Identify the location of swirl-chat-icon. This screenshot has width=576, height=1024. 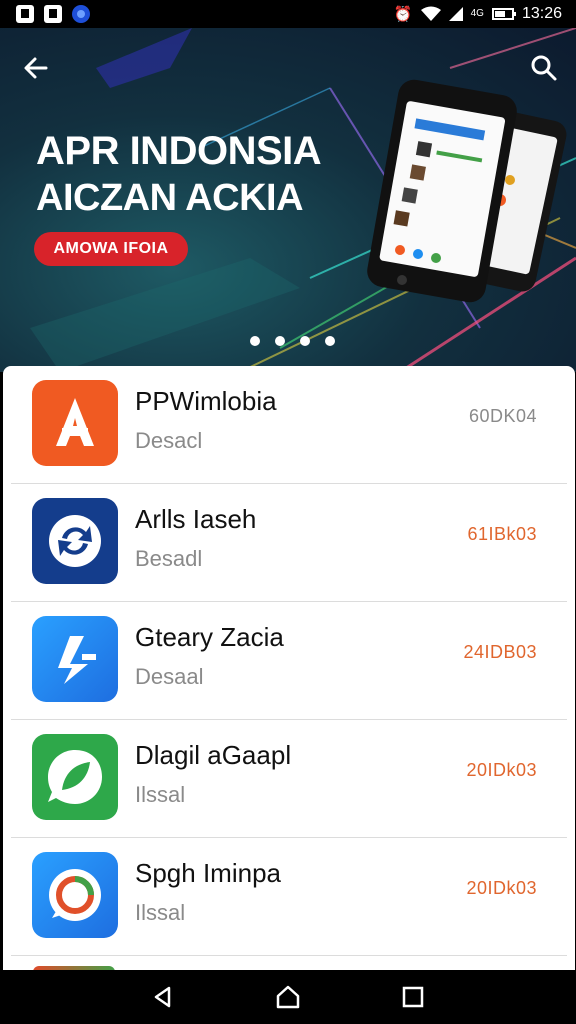
(75, 895).